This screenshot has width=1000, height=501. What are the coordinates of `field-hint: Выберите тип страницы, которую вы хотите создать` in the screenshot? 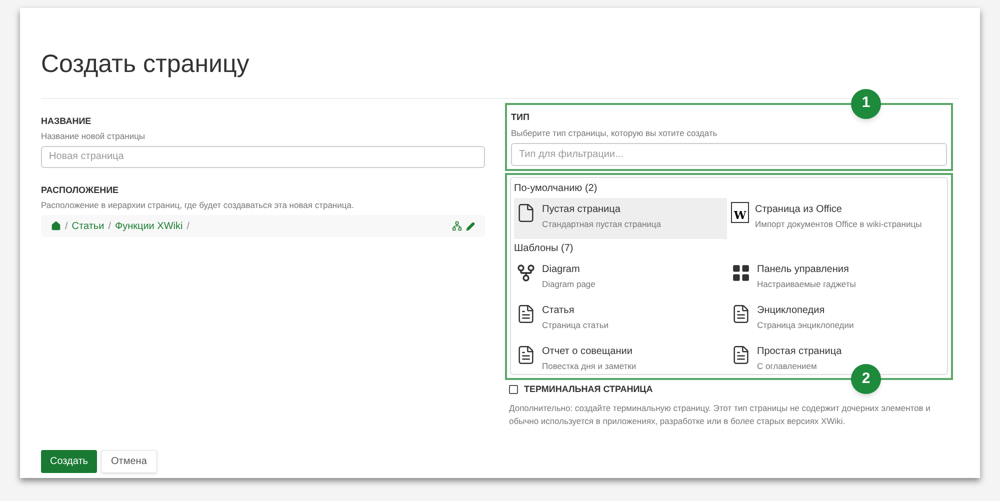 It's located at (614, 133).